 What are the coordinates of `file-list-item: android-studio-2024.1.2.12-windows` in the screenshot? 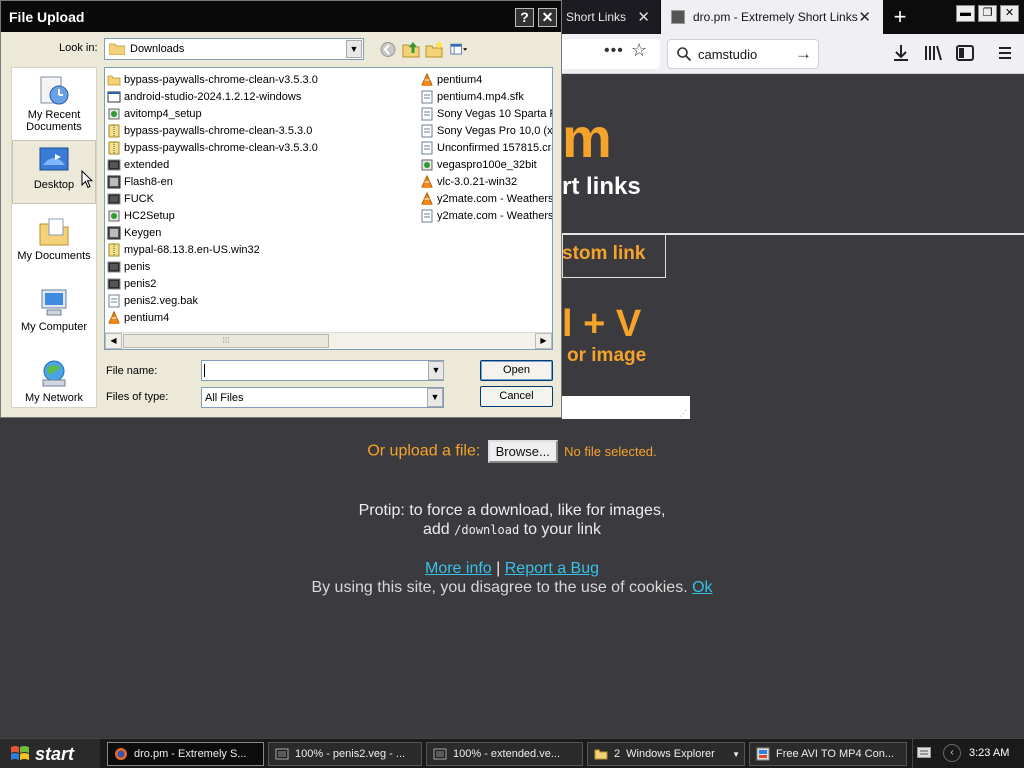 It's located at (262, 96).